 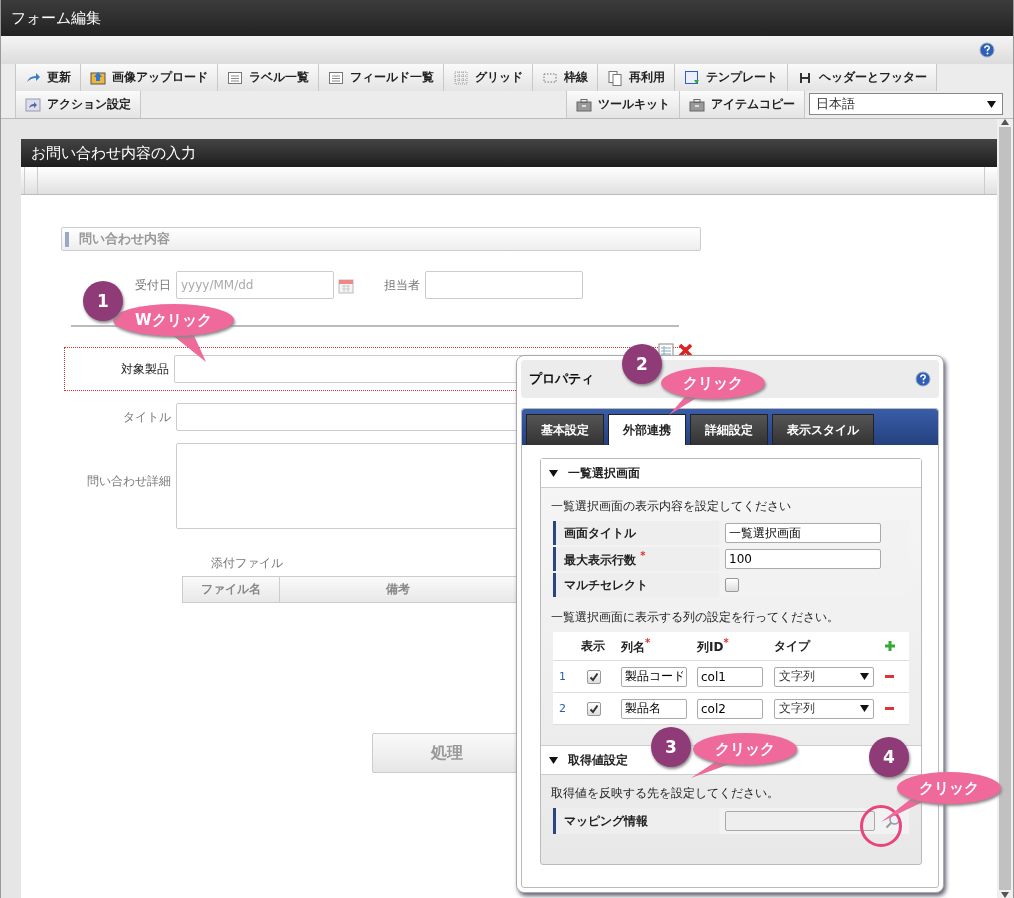 I want to click on toolbar-button: テンプレート, so click(x=731, y=77).